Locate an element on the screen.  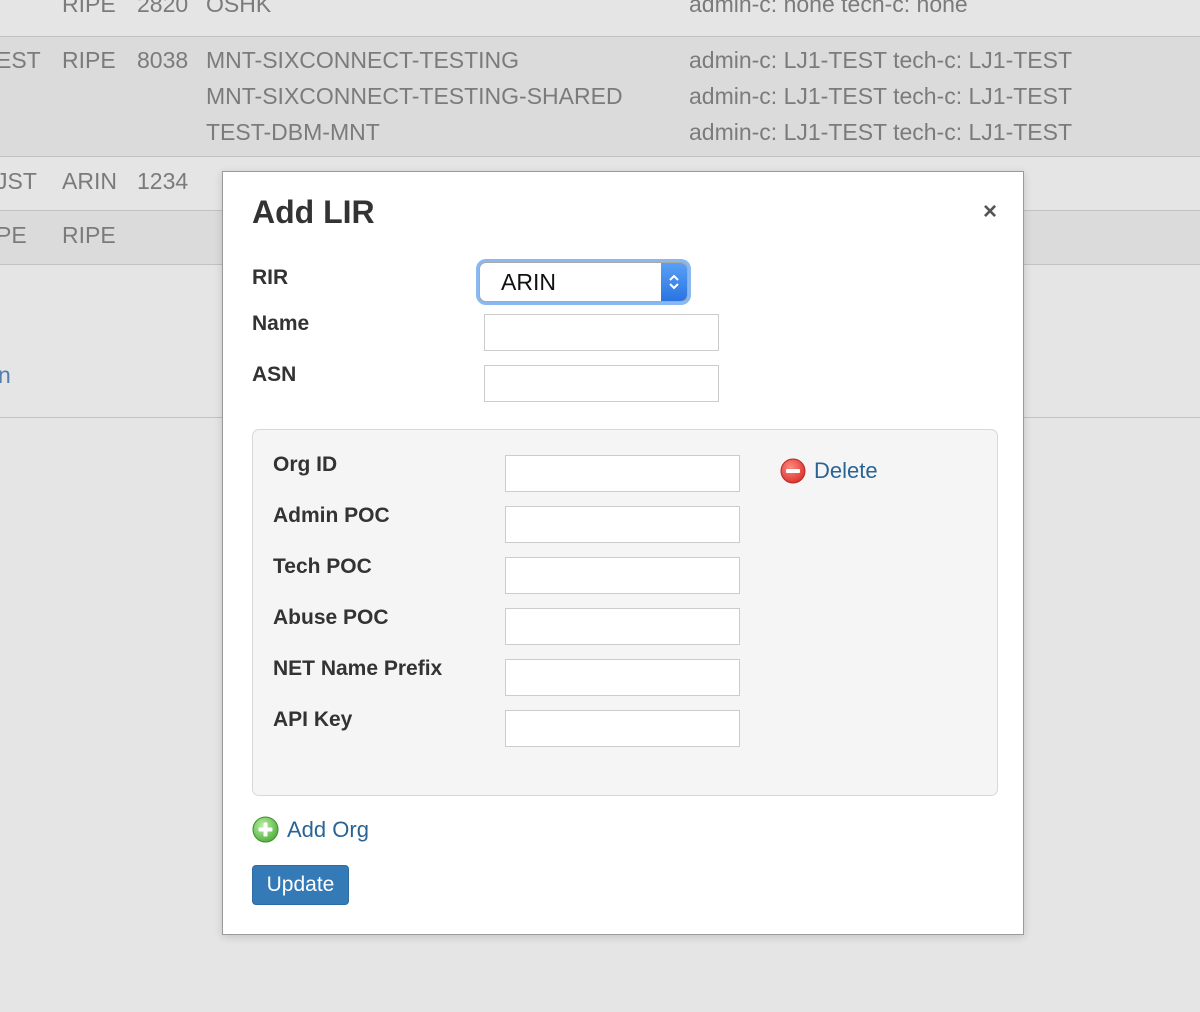
modal-title: Add LIR is located at coordinates (313, 212).